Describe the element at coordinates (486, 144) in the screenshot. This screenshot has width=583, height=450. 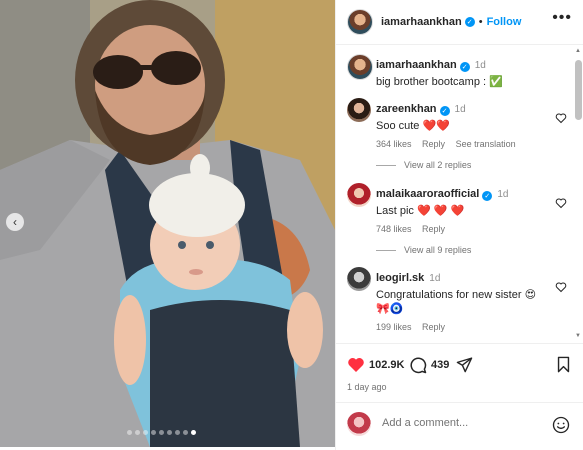
I see `see-translation-button: See translation` at that location.